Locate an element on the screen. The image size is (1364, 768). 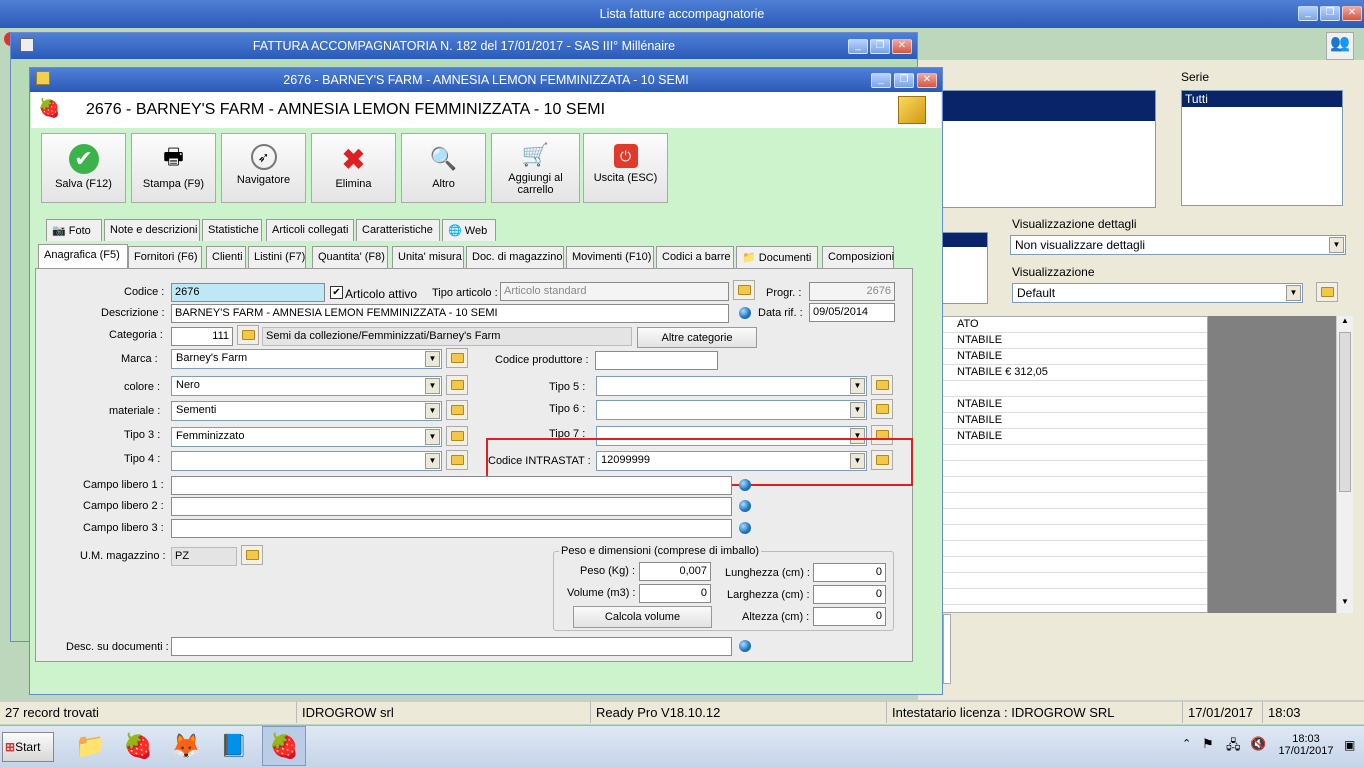
tray-expand-icon: ⌃ is located at coordinates (1186, 743).